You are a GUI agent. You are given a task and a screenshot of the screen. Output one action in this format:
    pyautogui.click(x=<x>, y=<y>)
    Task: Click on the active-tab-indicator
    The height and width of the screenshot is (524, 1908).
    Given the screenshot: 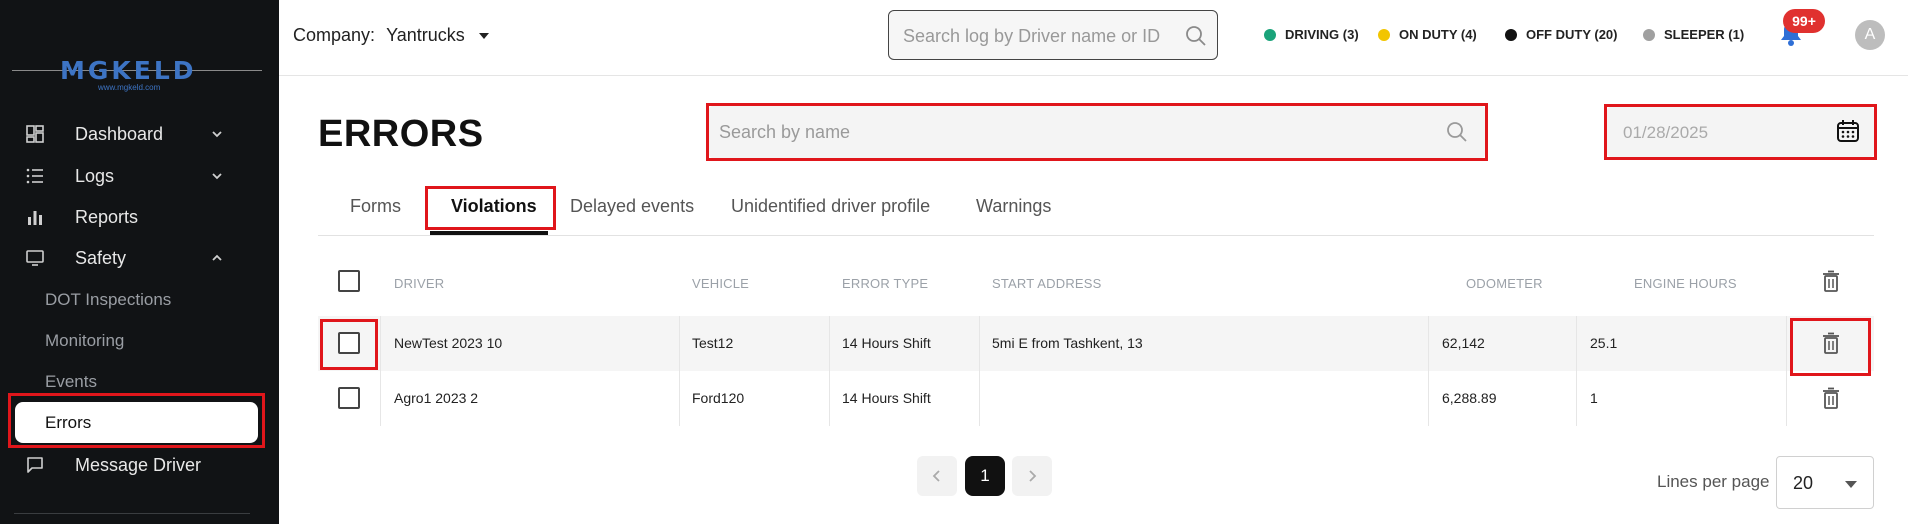 What is the action you would take?
    pyautogui.click(x=489, y=233)
    